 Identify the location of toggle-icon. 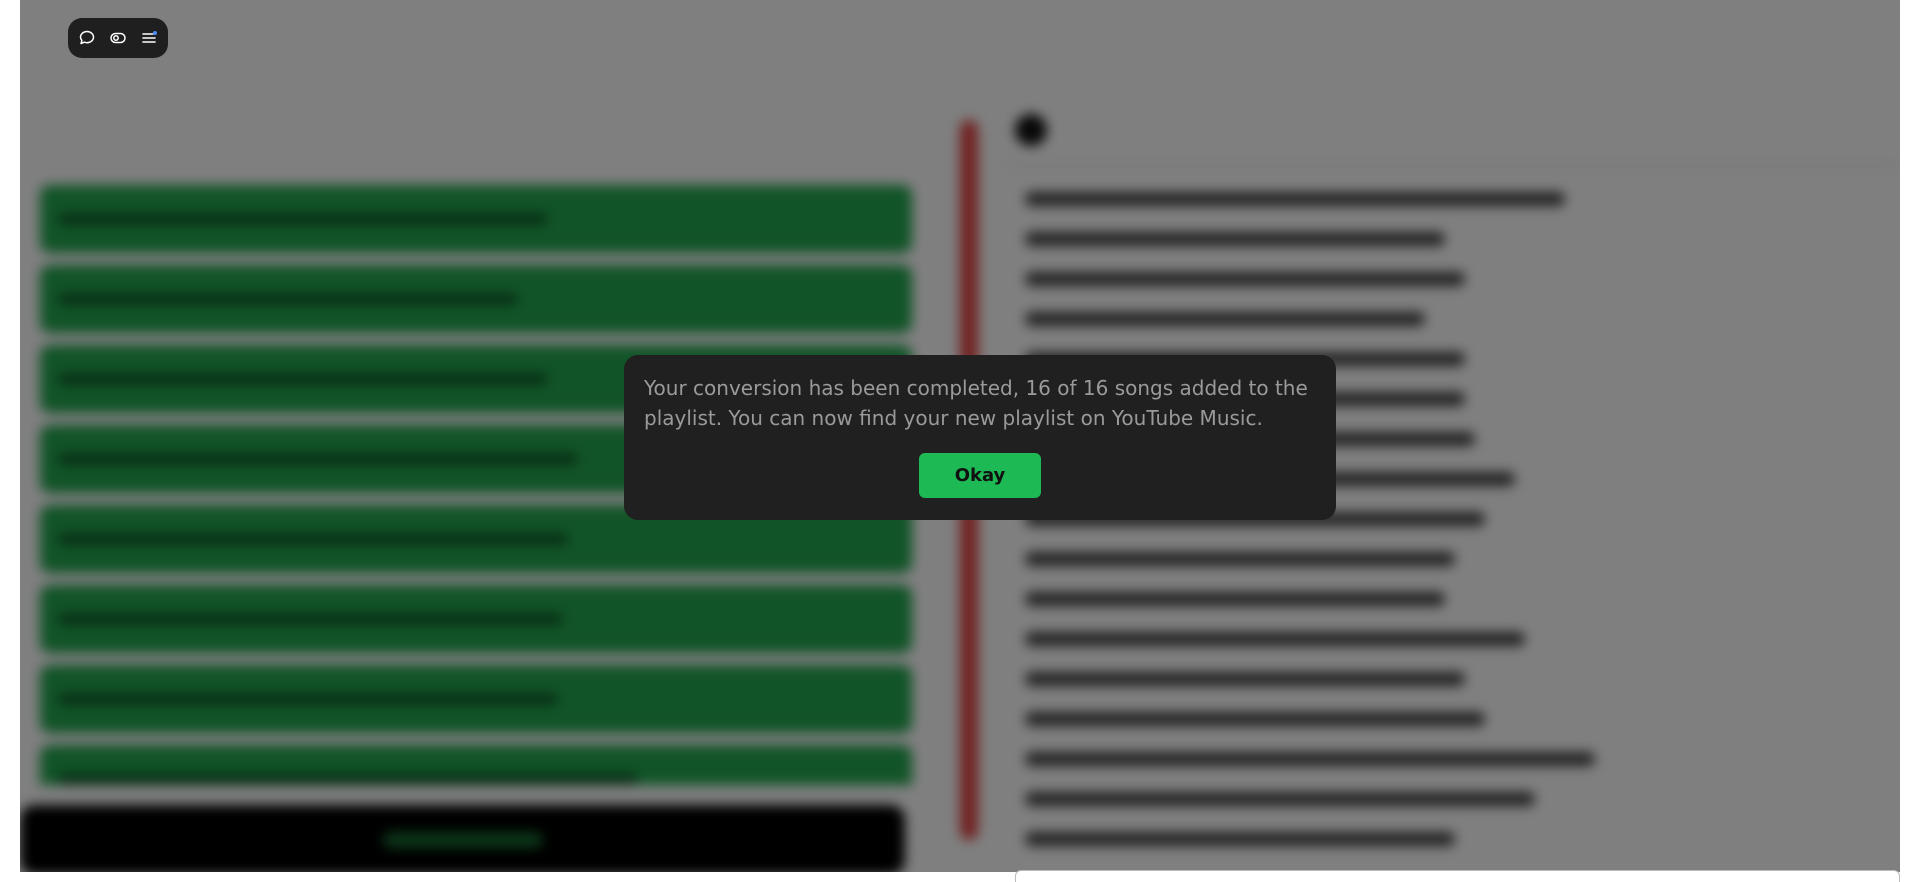
(118, 38).